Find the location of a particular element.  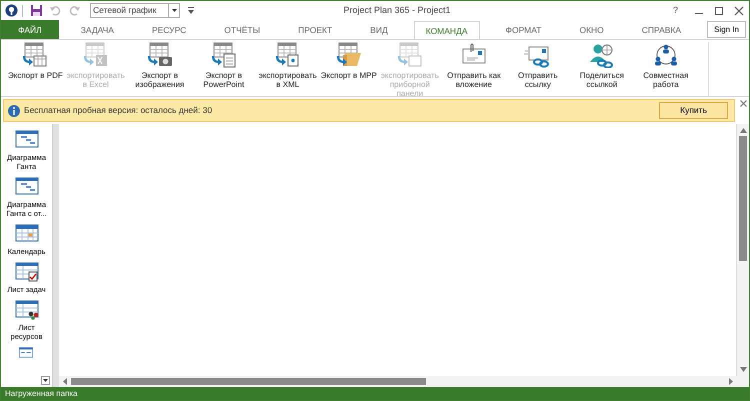

ribbon-tab: РЕСУРС is located at coordinates (169, 29).